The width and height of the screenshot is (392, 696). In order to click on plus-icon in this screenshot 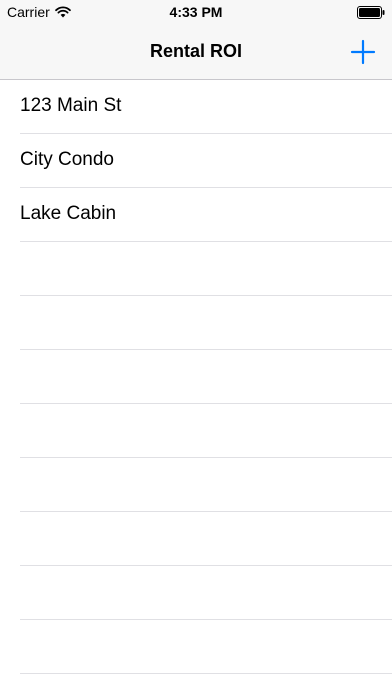, I will do `click(363, 52)`.